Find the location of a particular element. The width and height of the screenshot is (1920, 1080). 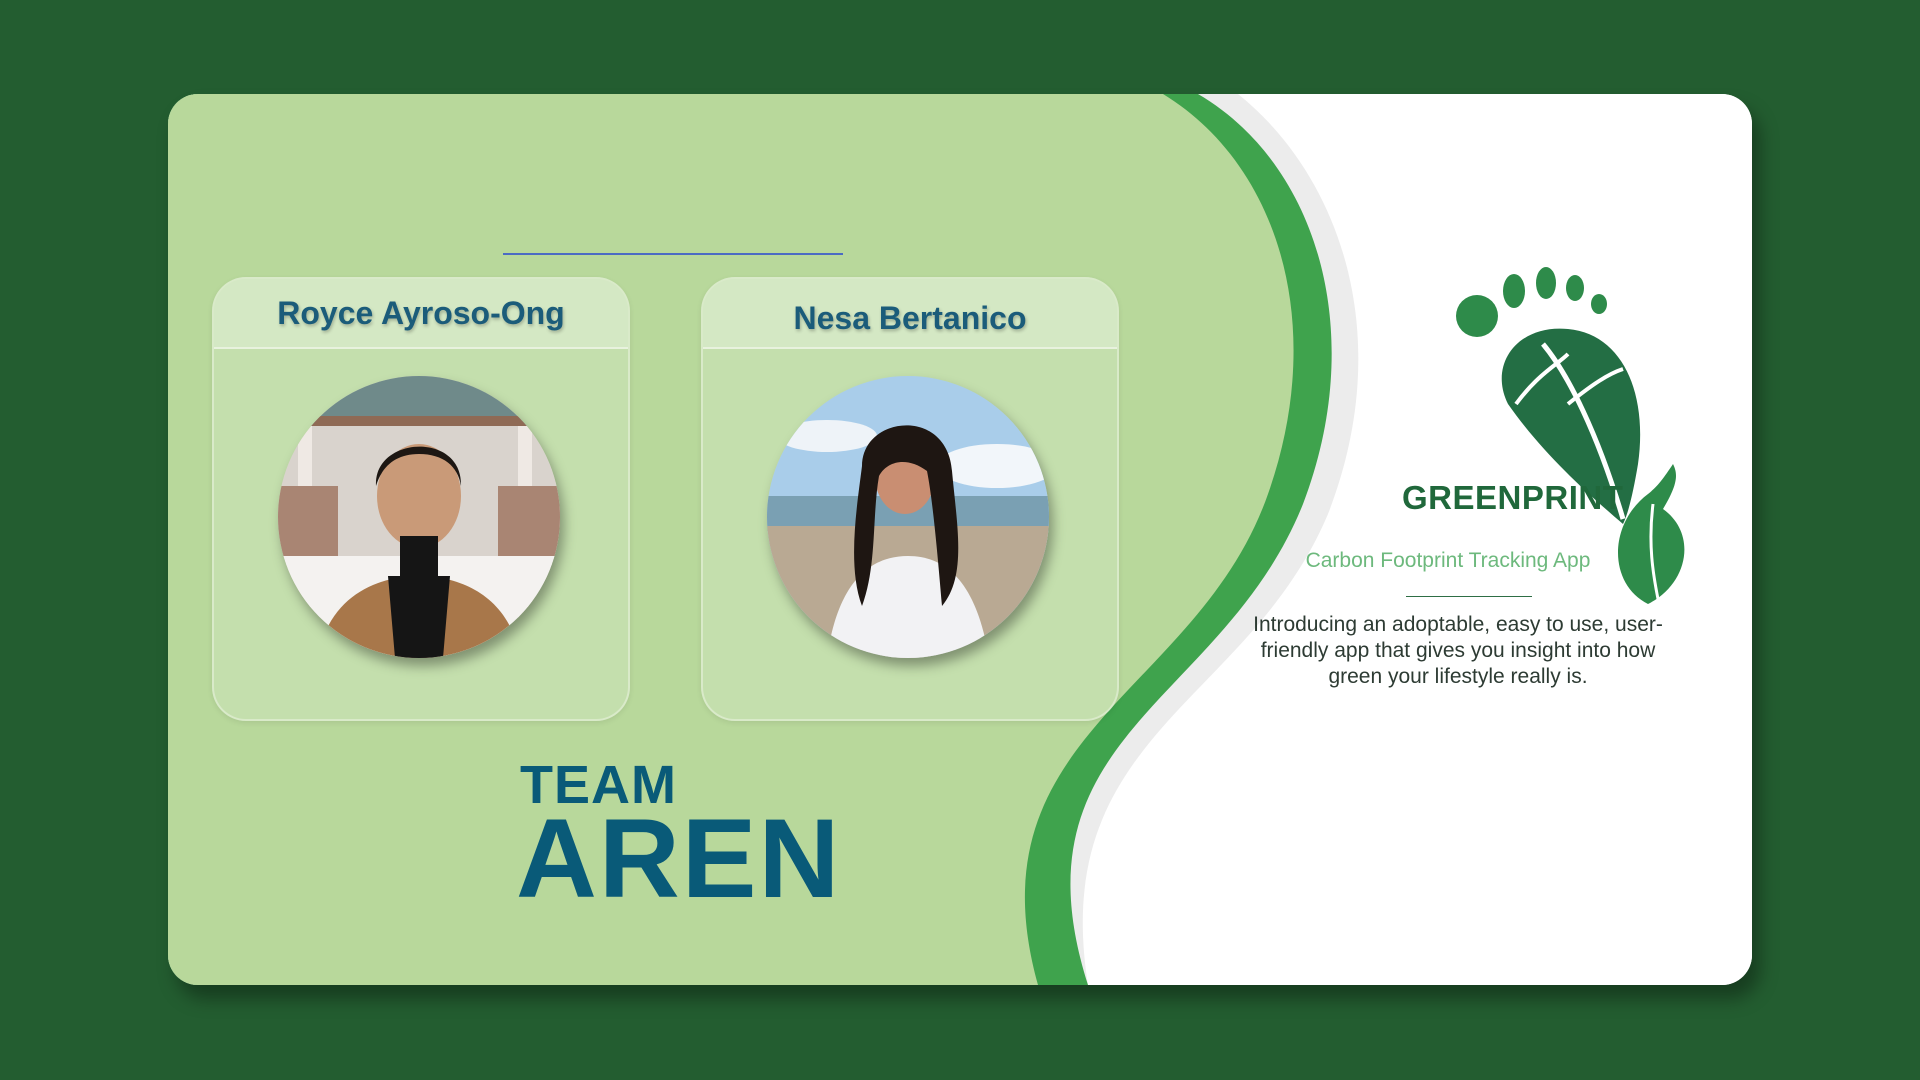

member-card-nesa: Nesa Bertanico is located at coordinates (910, 499).